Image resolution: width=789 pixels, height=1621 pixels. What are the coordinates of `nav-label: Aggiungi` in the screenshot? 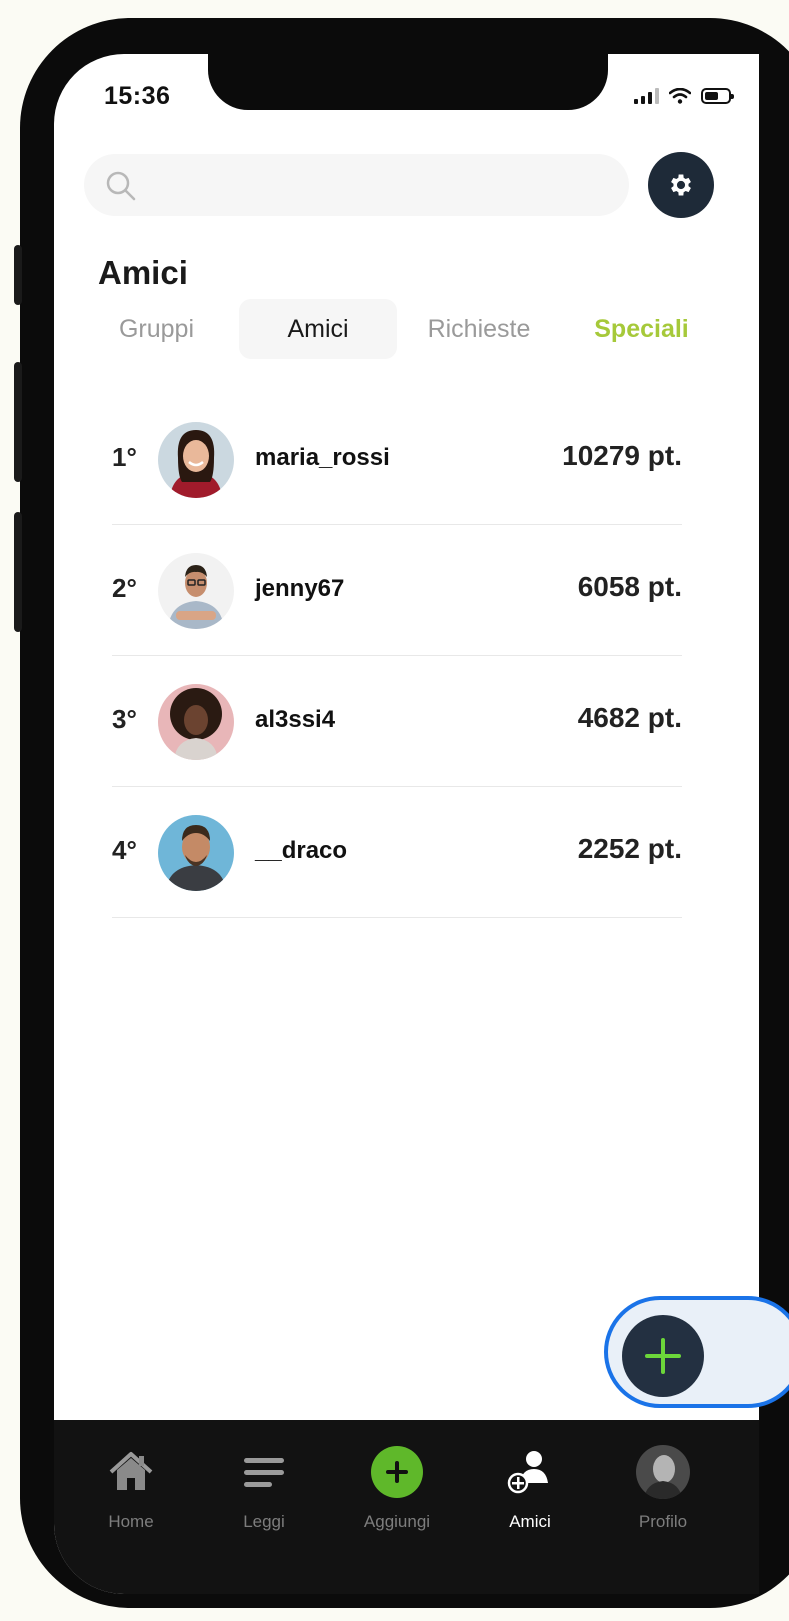 It's located at (397, 1521).